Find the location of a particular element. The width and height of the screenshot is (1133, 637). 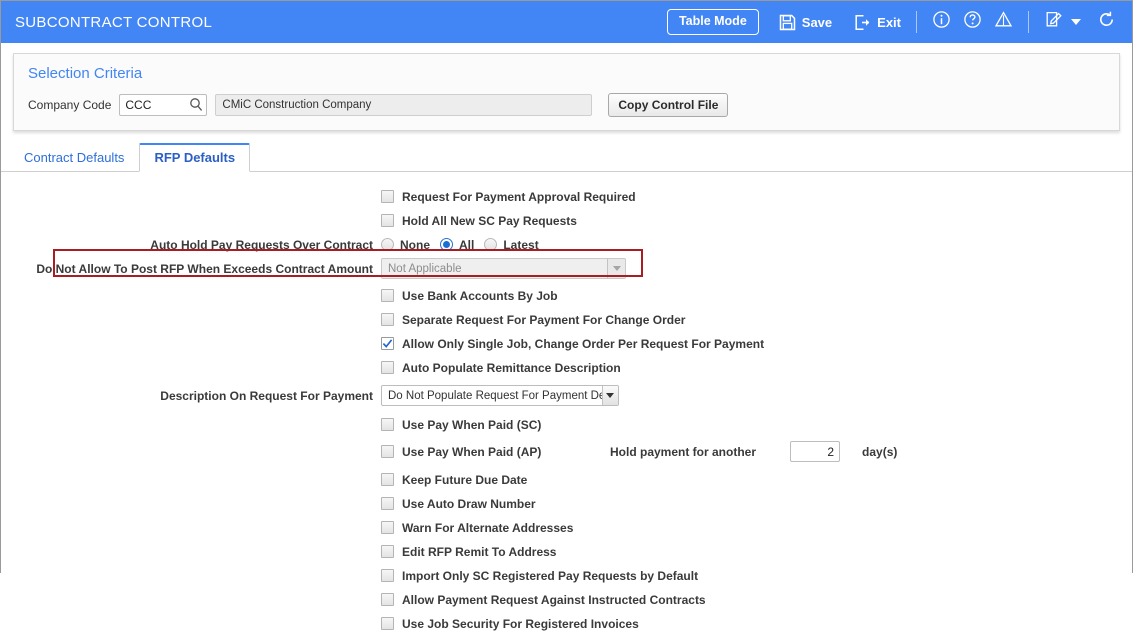

tab-strip: Contract Defaults RFP Defaults is located at coordinates (566, 157).